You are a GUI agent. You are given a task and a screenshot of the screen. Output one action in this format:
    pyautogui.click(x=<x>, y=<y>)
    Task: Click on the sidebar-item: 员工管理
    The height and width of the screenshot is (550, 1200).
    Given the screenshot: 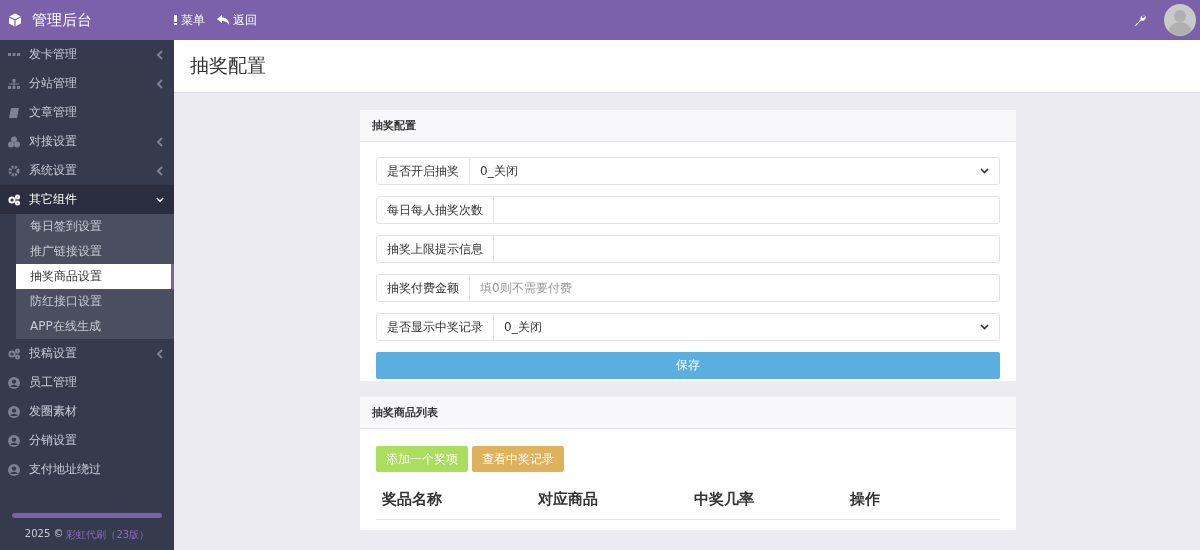 What is the action you would take?
    pyautogui.click(x=87, y=382)
    